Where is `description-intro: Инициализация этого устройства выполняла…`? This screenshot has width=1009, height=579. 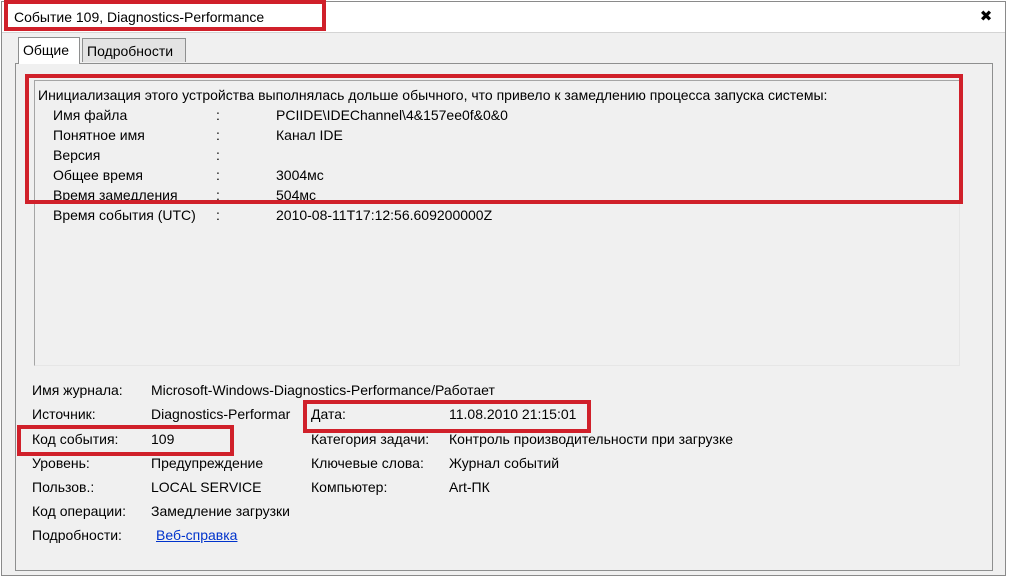 description-intro: Инициализация этого устройства выполняла… is located at coordinates (433, 95).